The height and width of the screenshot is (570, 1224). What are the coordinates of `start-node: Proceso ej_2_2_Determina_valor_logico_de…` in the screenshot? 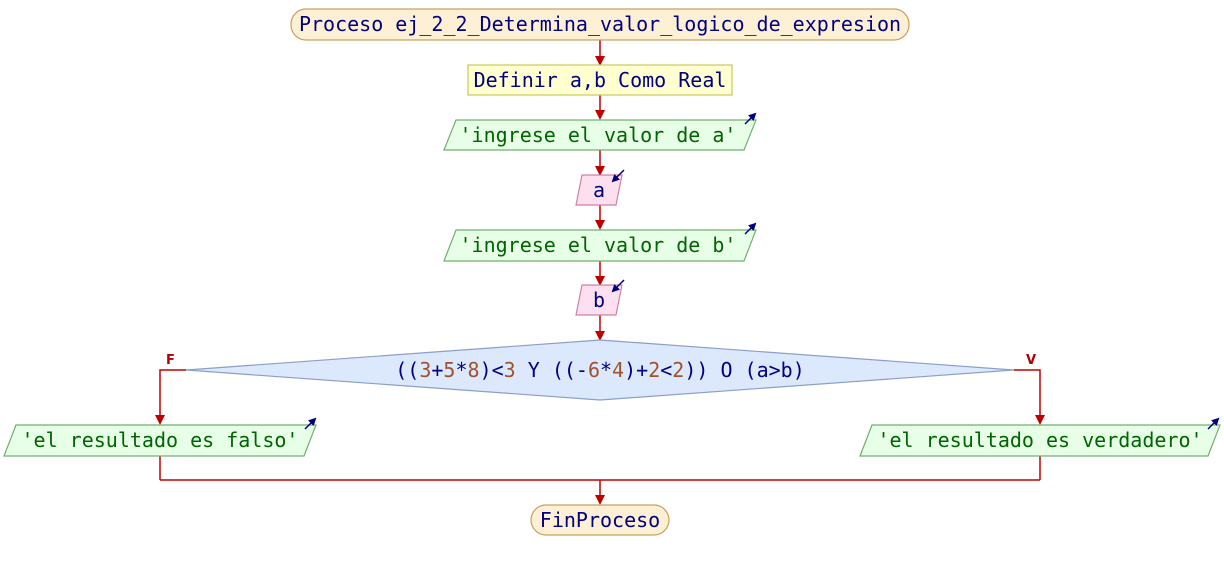 It's located at (600, 24).